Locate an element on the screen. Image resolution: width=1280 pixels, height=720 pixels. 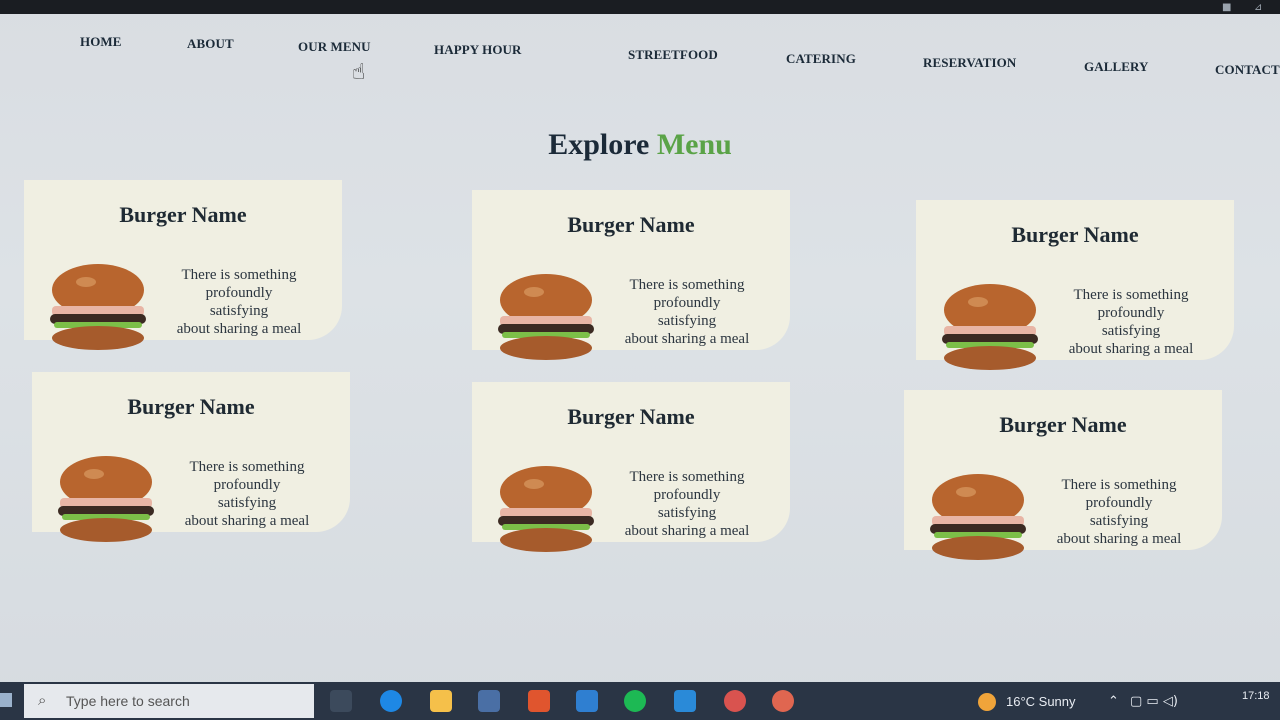
windows-start-icon is located at coordinates (6, 700).